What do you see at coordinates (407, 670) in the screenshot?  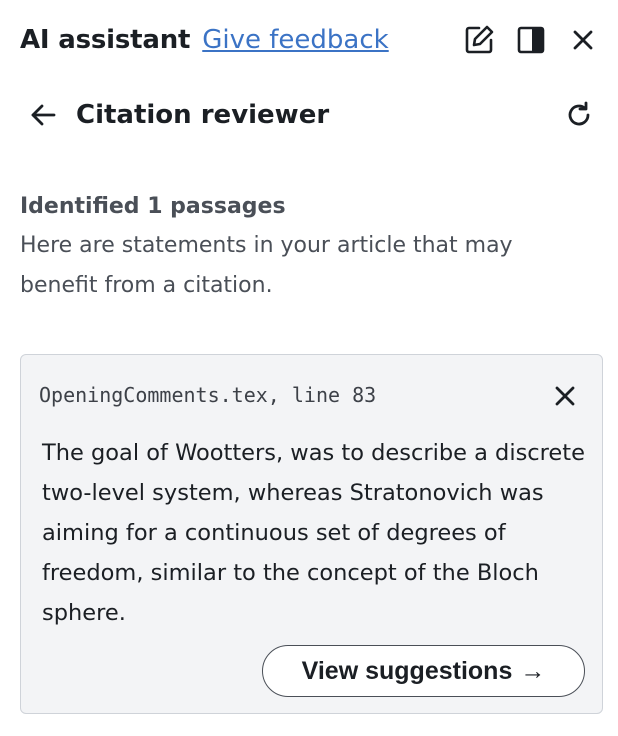 I see `view-suggestions-label: View suggestions` at bounding box center [407, 670].